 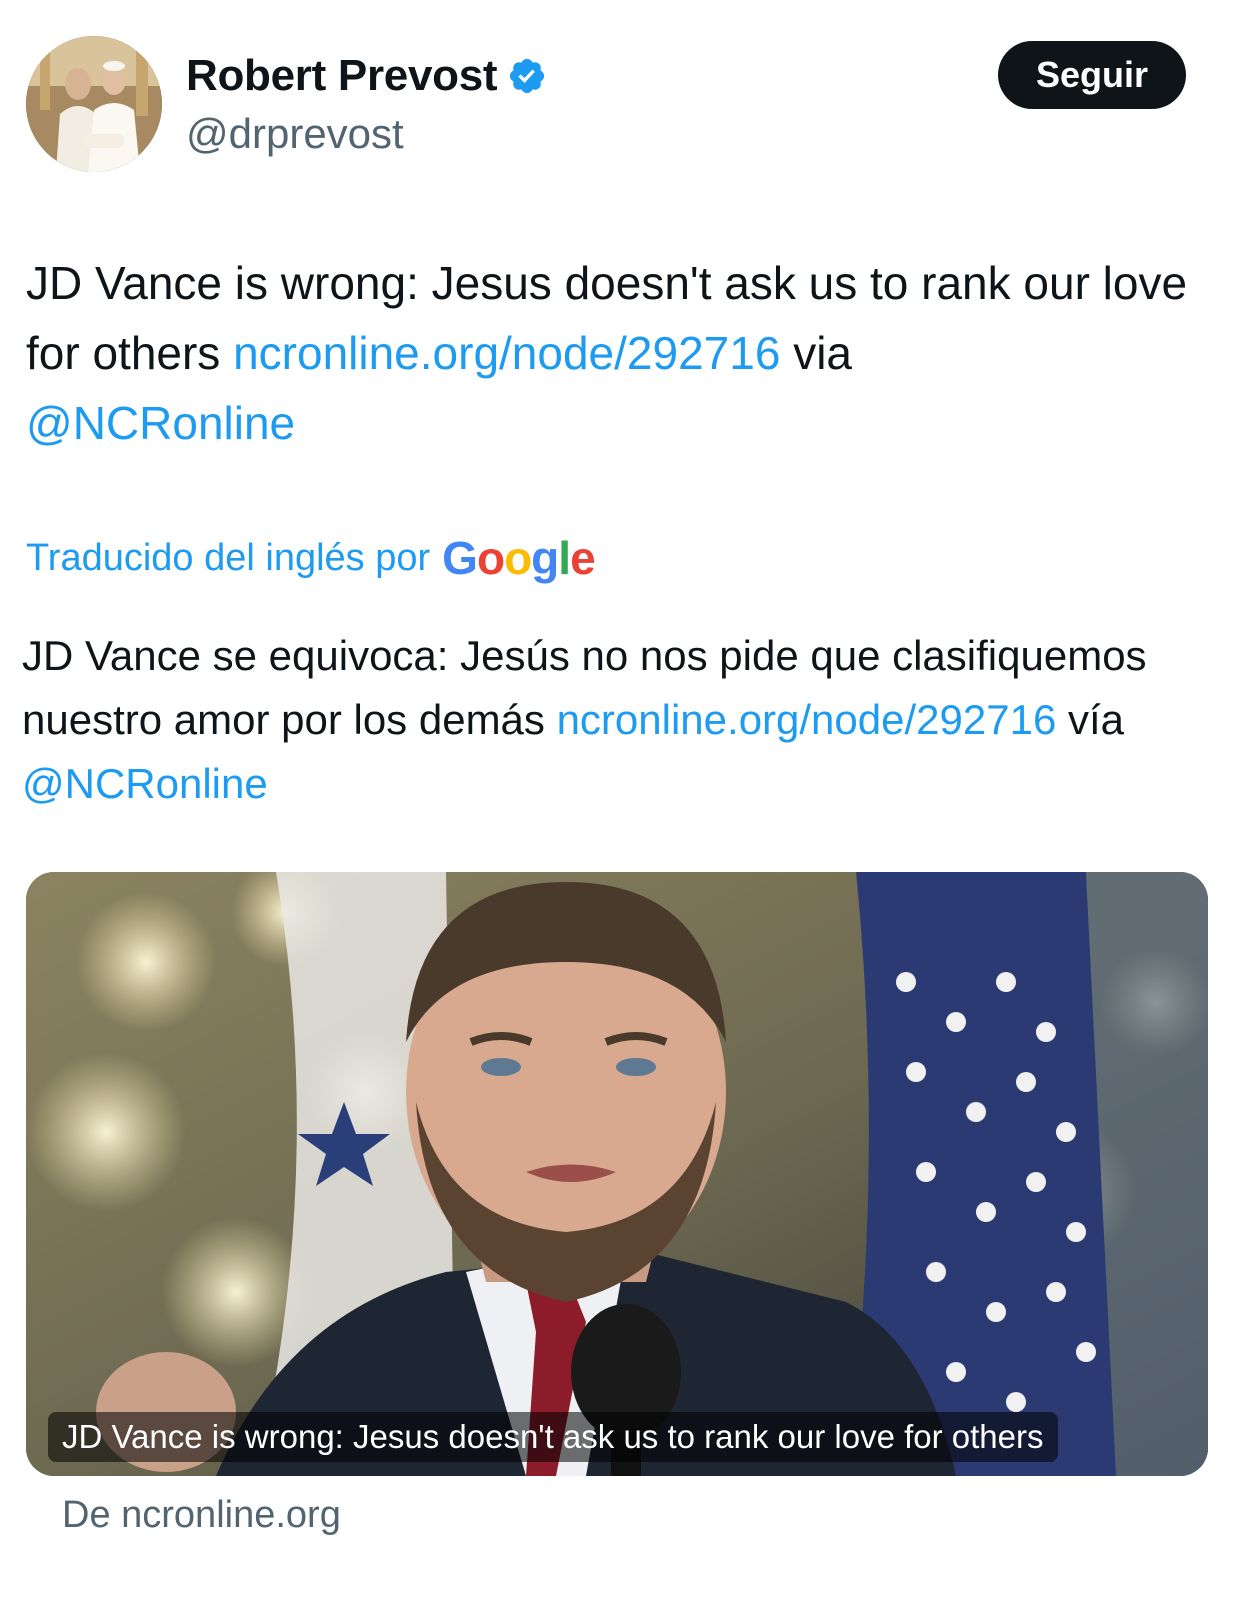 I want to click on avatar, so click(x=94, y=104).